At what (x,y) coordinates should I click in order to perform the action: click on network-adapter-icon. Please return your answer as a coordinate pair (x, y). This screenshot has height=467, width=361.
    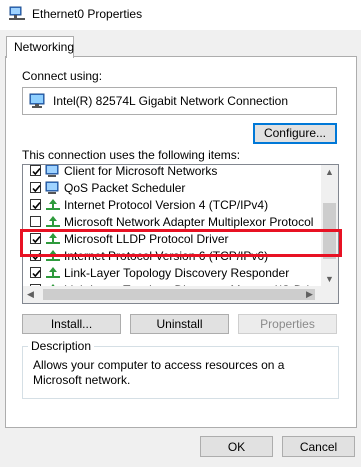
    Looking at the image, I should click on (37, 100).